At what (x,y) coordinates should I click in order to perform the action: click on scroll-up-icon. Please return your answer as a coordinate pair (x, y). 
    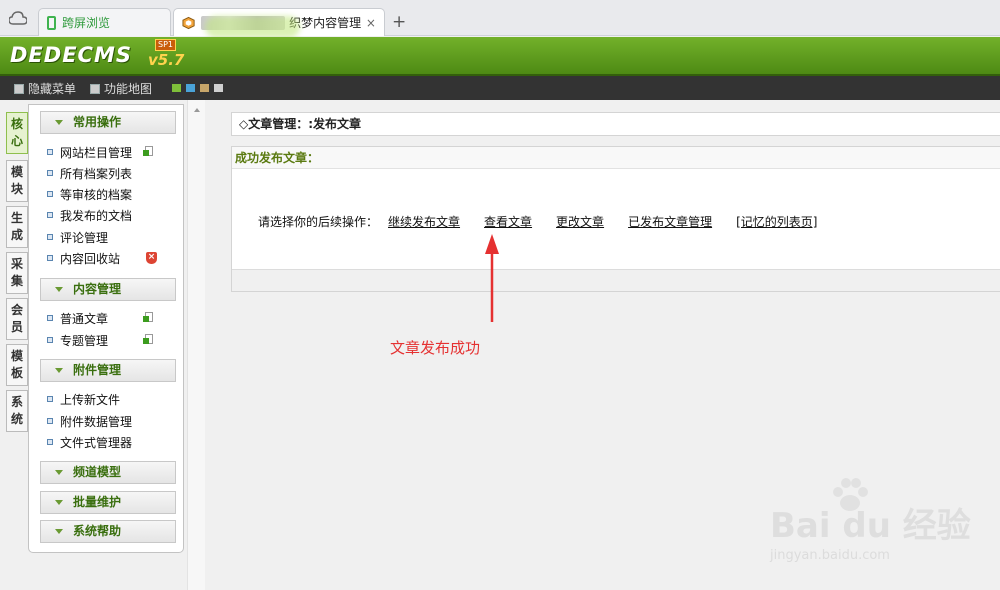
    Looking at the image, I should click on (197, 110).